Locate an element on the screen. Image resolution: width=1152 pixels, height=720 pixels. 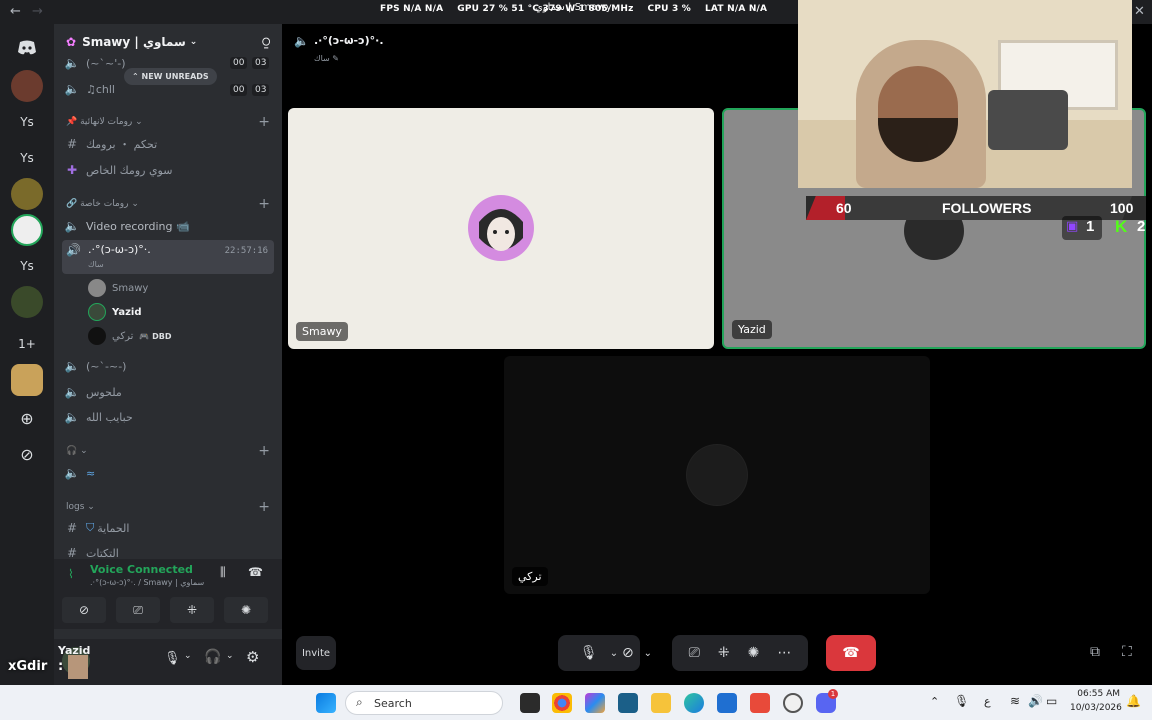
server-ys-1: Ys is located at coordinates (27, 122).